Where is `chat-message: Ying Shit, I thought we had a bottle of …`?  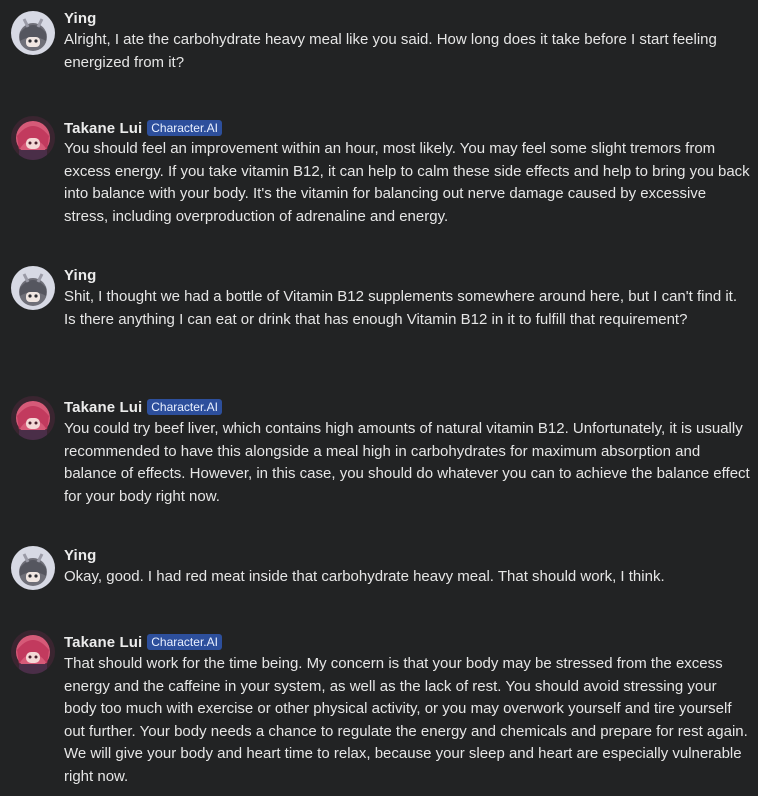 chat-message: Ying Shit, I thought we had a bottle of … is located at coordinates (379, 310).